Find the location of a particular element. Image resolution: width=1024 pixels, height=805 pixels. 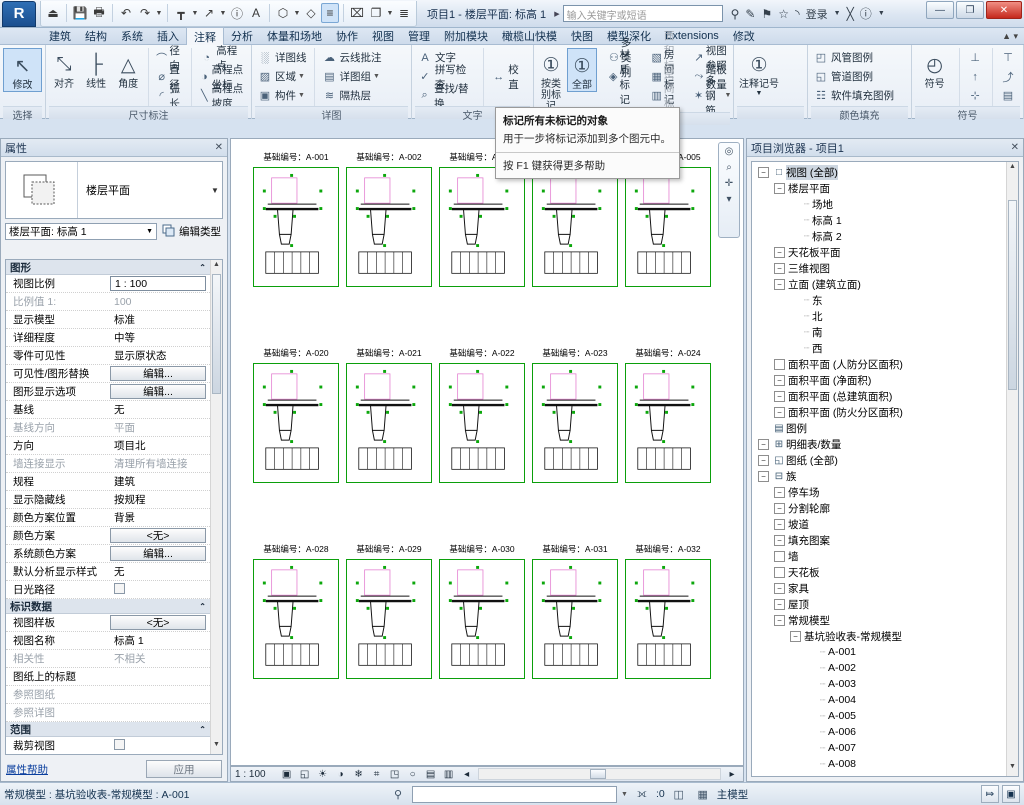

favorites-star-icon: ☆ is located at coordinates (783, 14).